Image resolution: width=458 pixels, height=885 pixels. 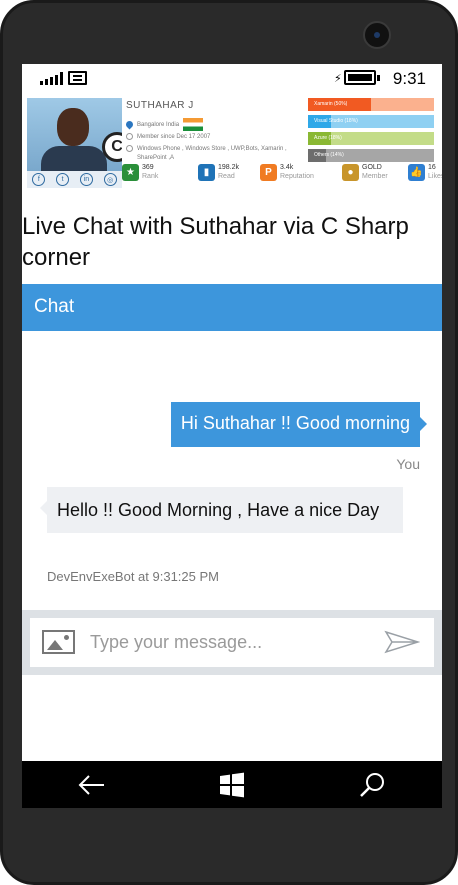 I want to click on charging-icon: ⚡, so click(x=338, y=79).